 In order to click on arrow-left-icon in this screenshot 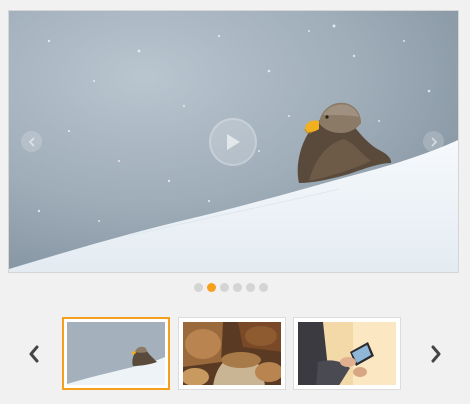, I will do `click(34, 354)`.